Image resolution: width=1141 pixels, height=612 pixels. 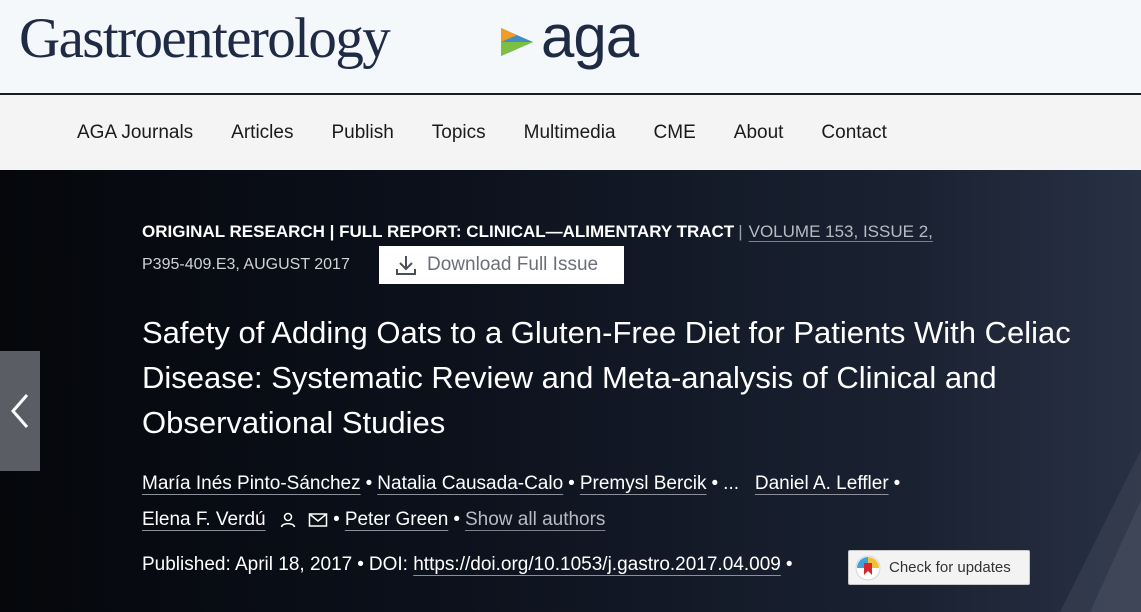 What do you see at coordinates (517, 42) in the screenshot?
I see `aga-logo-mark-icon` at bounding box center [517, 42].